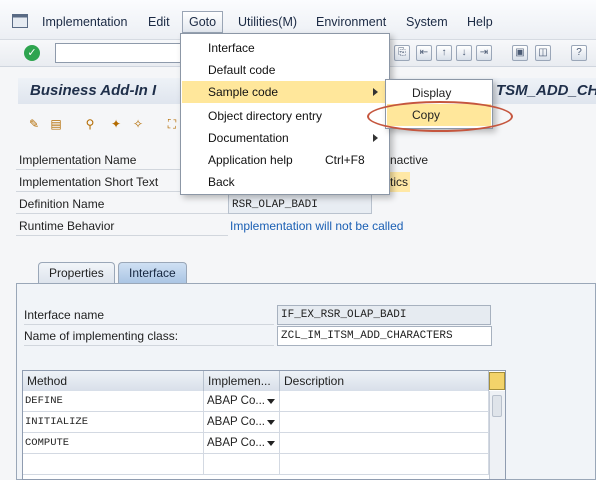 Image resolution: width=596 pixels, height=480 pixels. I want to click on hierarchy-icon: ⚲, so click(90, 124).